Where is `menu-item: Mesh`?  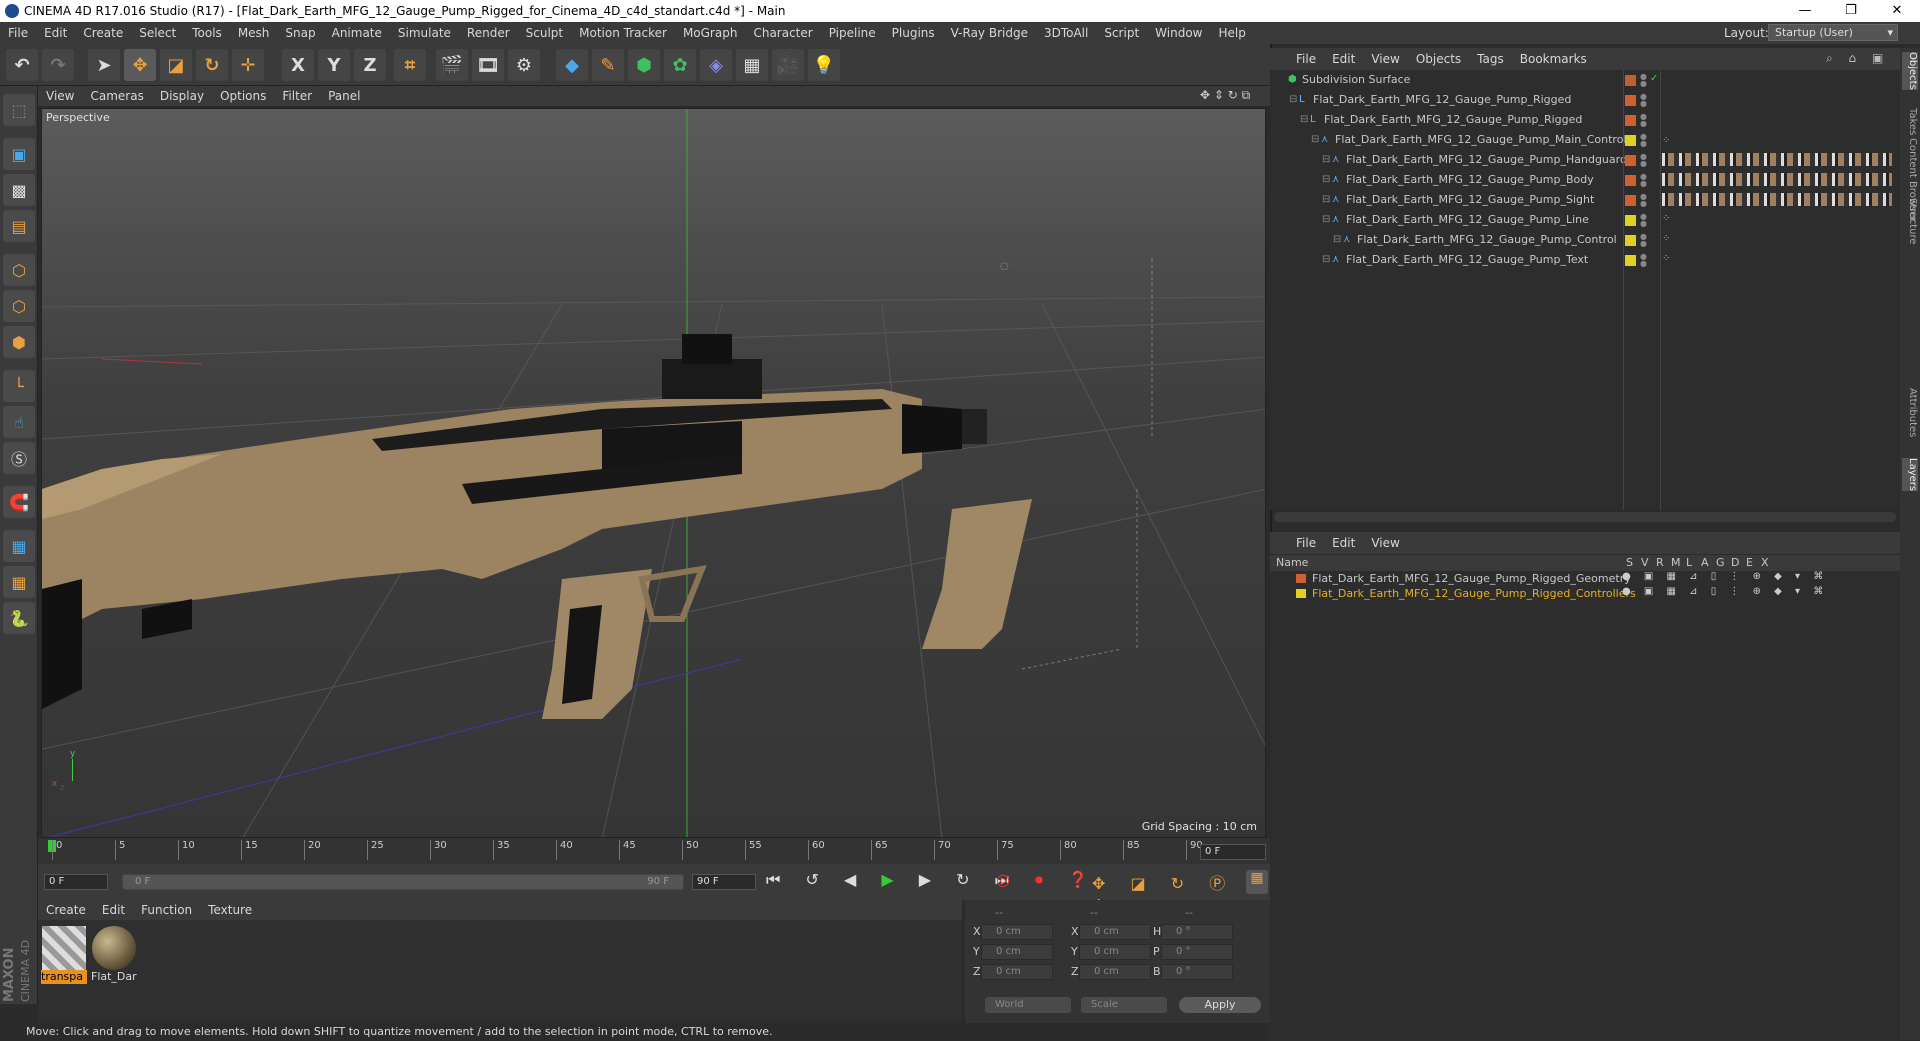 menu-item: Mesh is located at coordinates (254, 33).